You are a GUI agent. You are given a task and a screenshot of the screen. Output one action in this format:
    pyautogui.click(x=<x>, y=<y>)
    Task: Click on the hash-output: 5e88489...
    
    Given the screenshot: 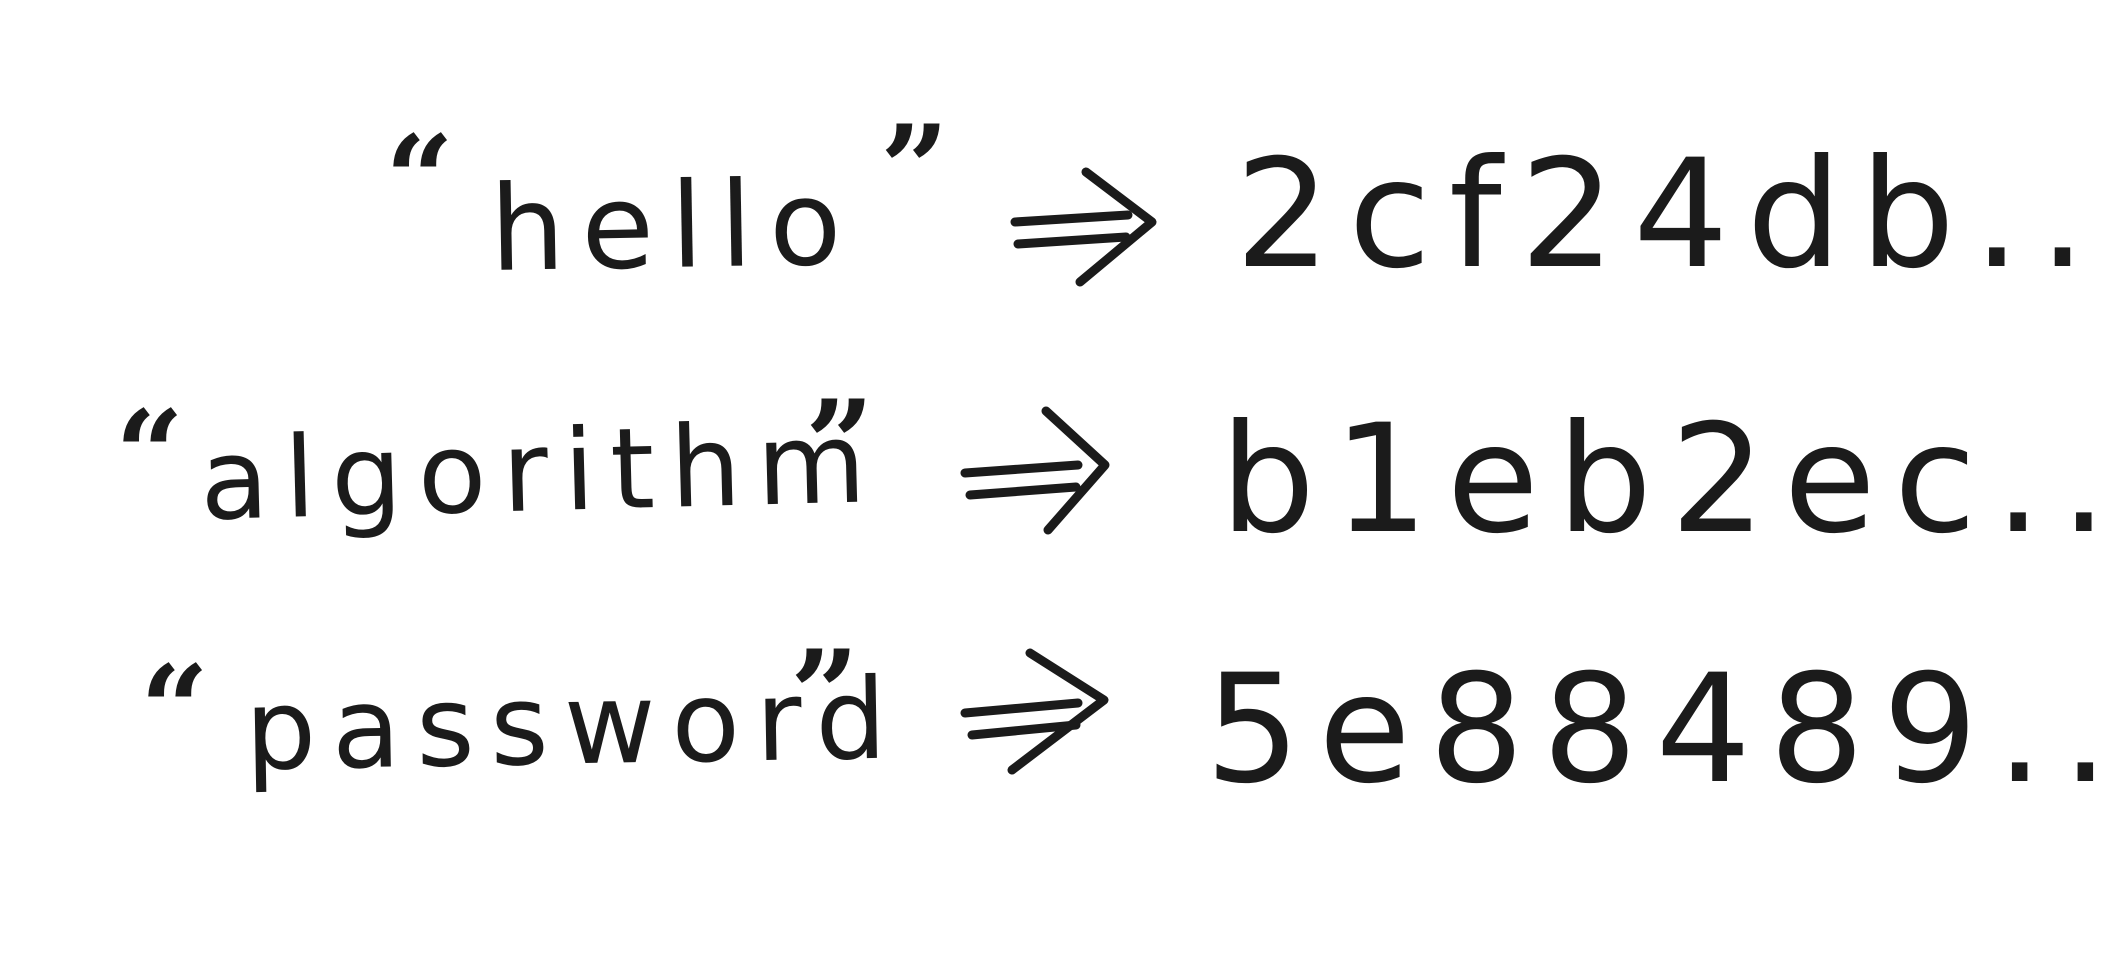 What is the action you would take?
    pyautogui.click(x=1657, y=730)
    